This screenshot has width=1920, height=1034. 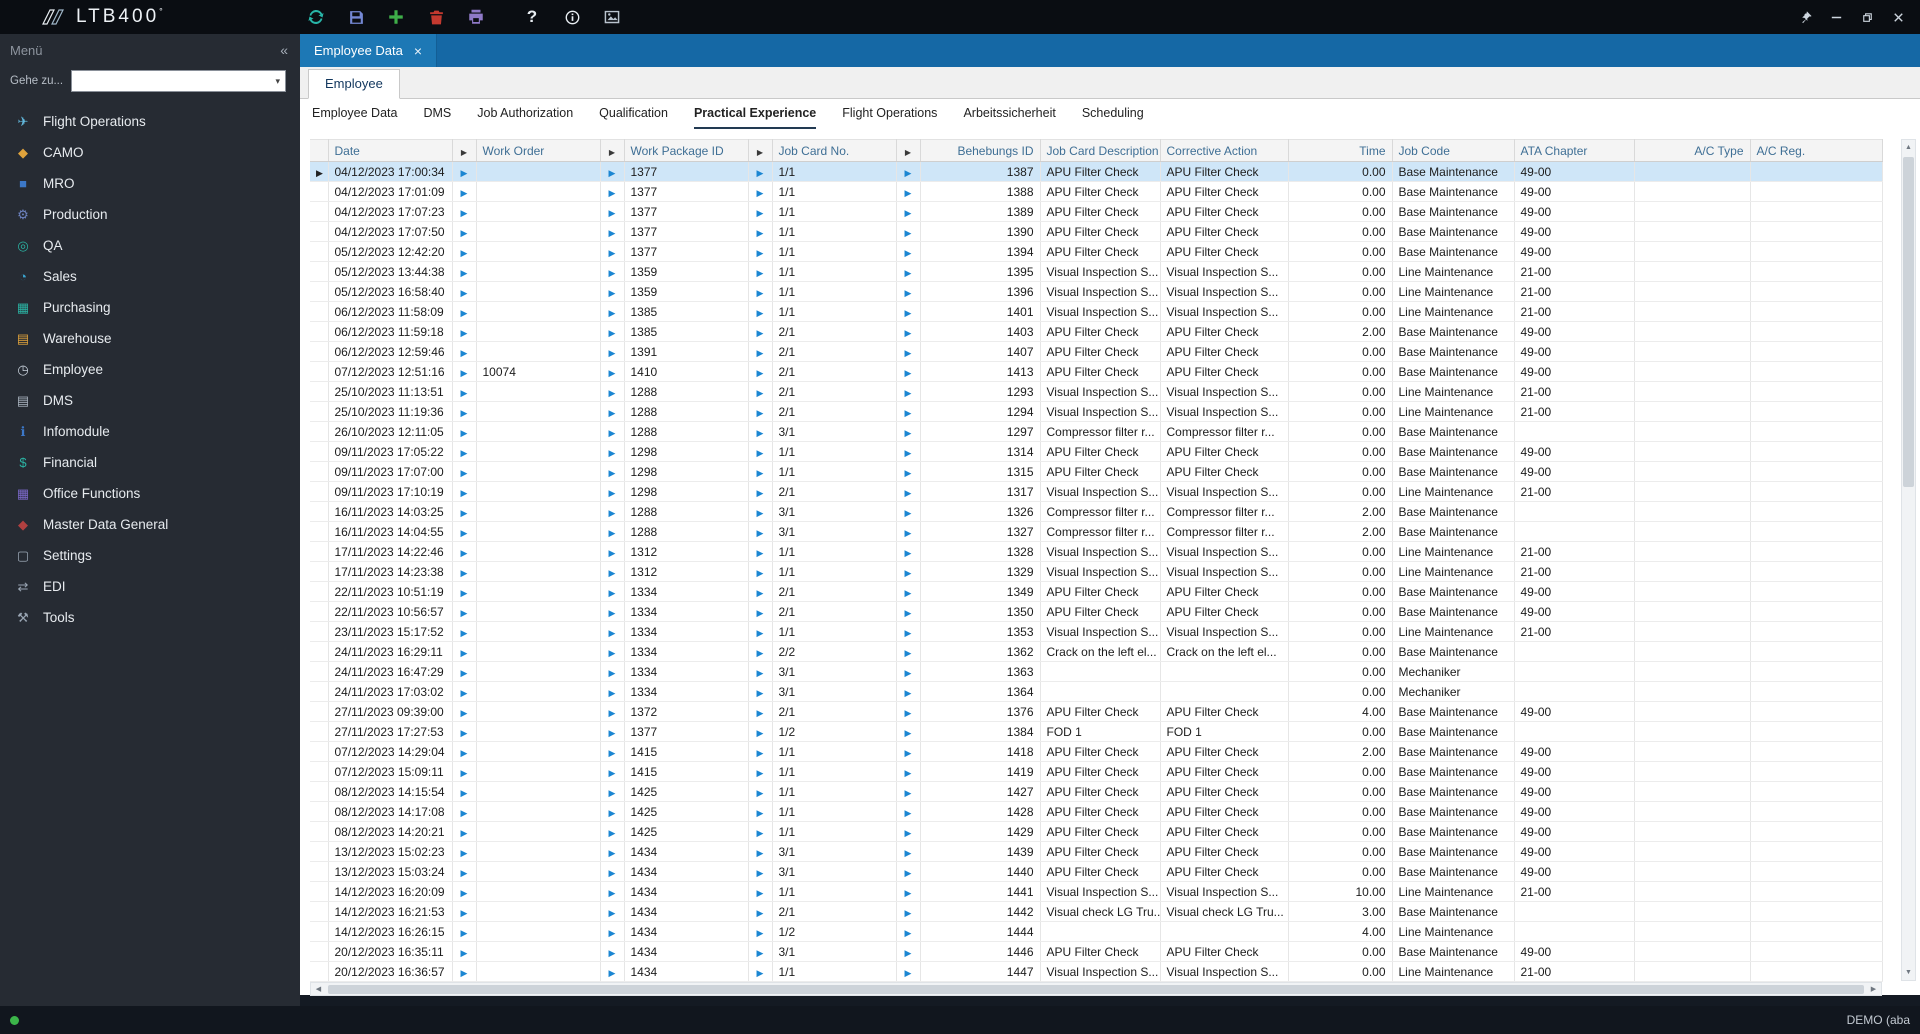 I want to click on info-button, so click(x=572, y=17).